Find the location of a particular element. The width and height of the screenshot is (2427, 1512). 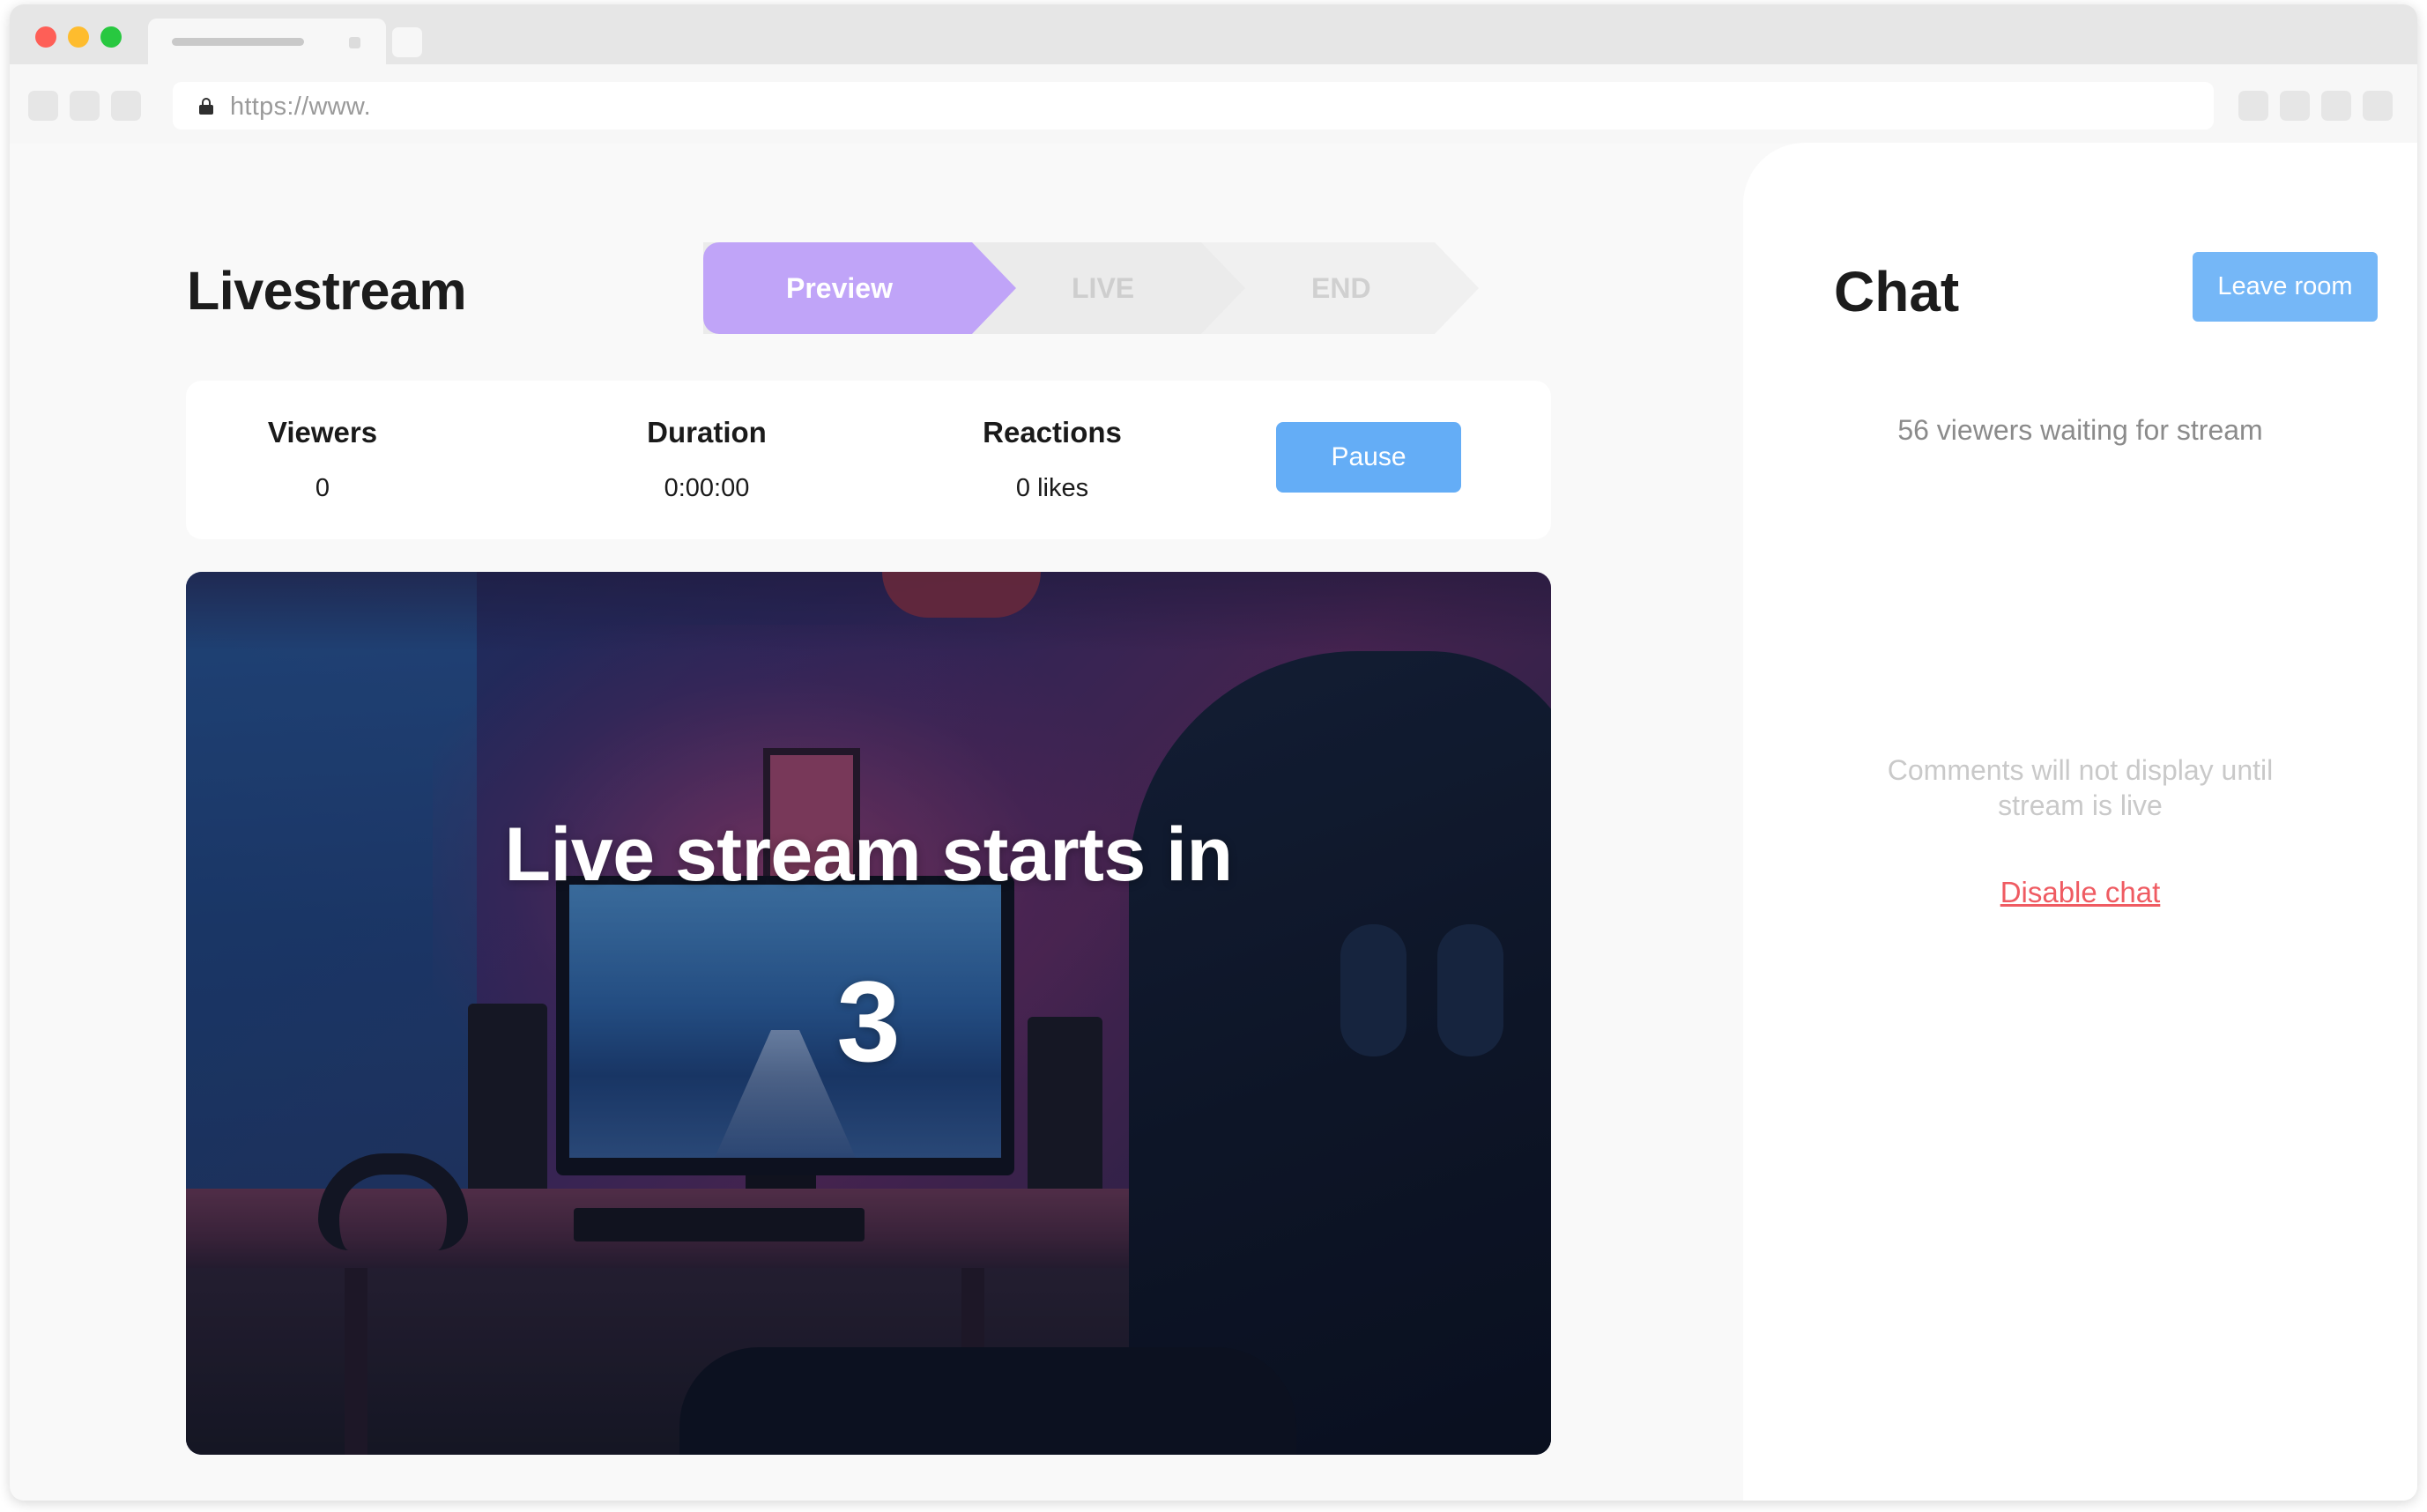

countdown-number: 3 is located at coordinates (868, 1021).